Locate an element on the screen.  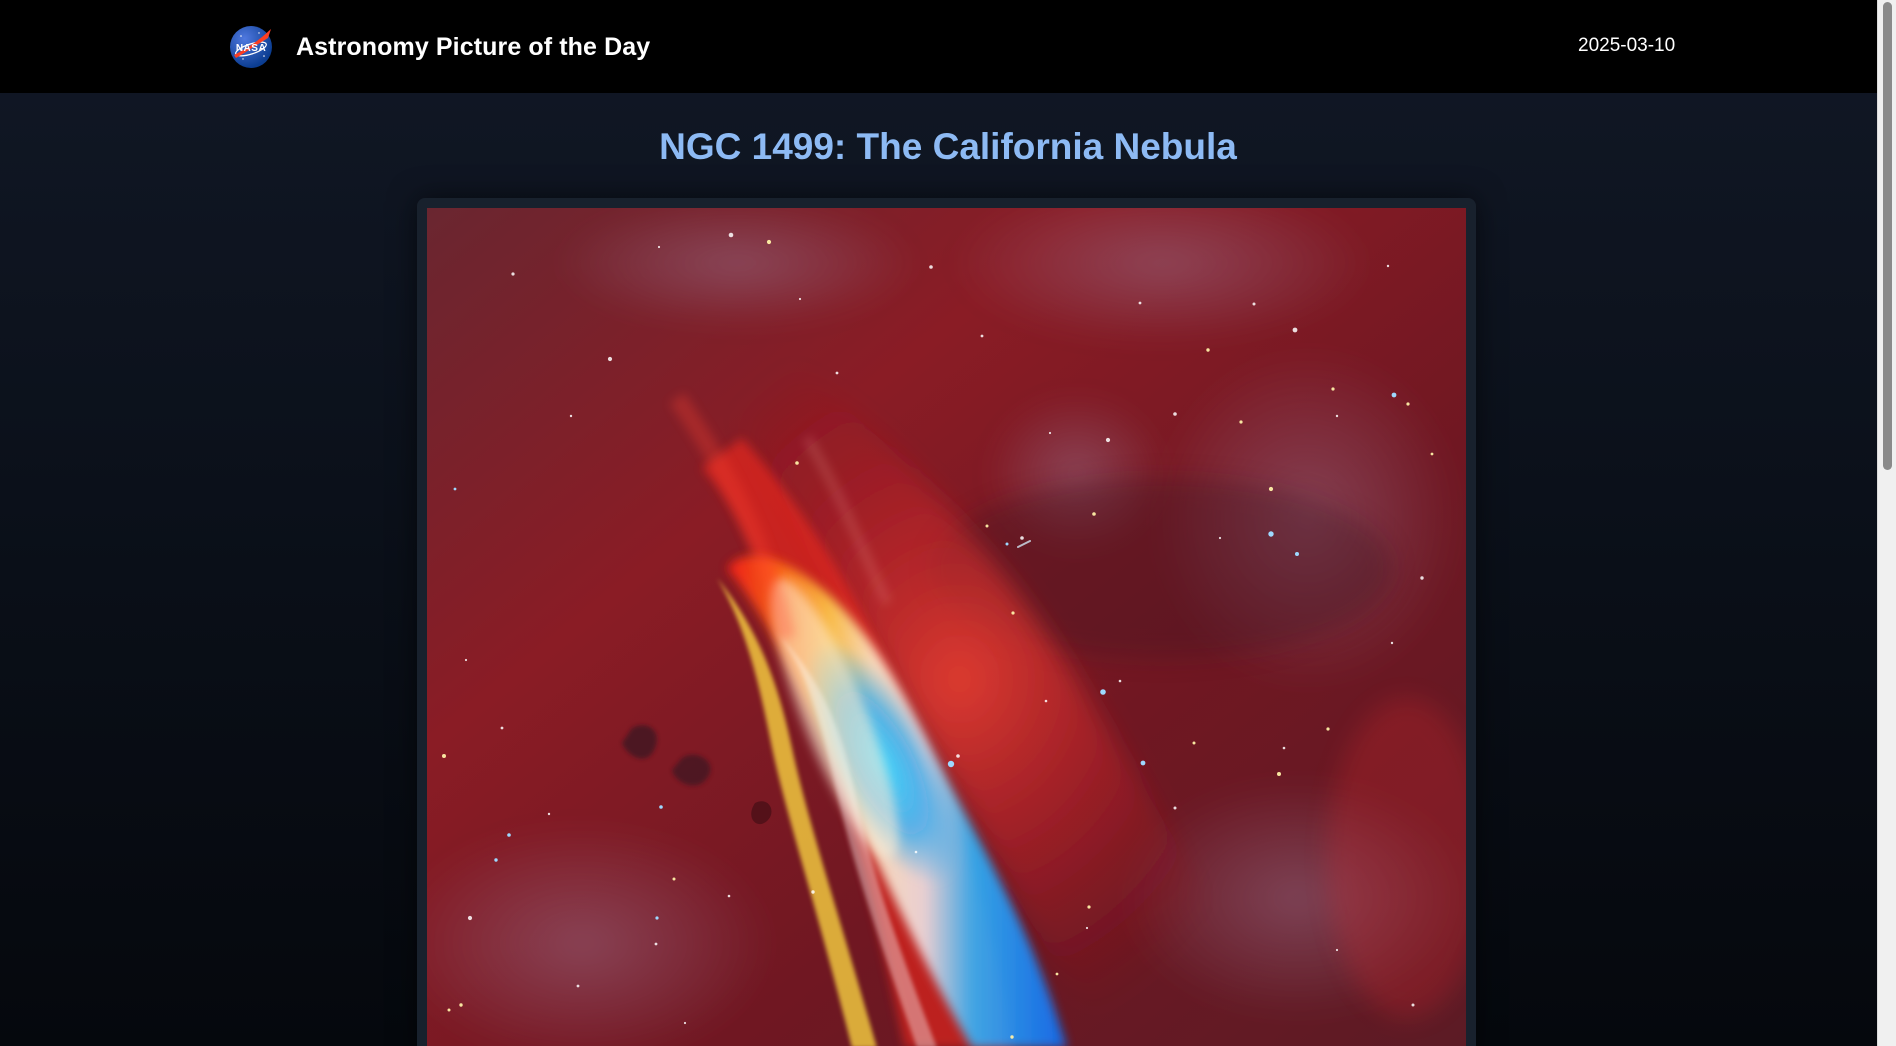
picture-date: 2025-03-10 is located at coordinates (1627, 45).